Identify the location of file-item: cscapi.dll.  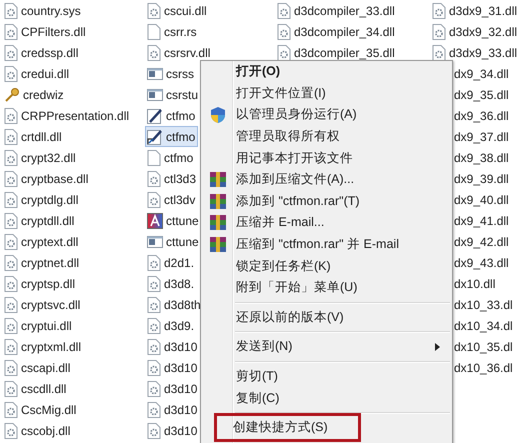
(38, 367).